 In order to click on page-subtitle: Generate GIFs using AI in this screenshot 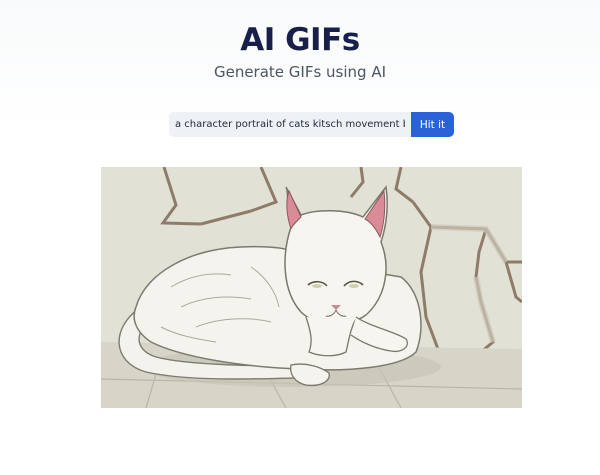, I will do `click(300, 72)`.